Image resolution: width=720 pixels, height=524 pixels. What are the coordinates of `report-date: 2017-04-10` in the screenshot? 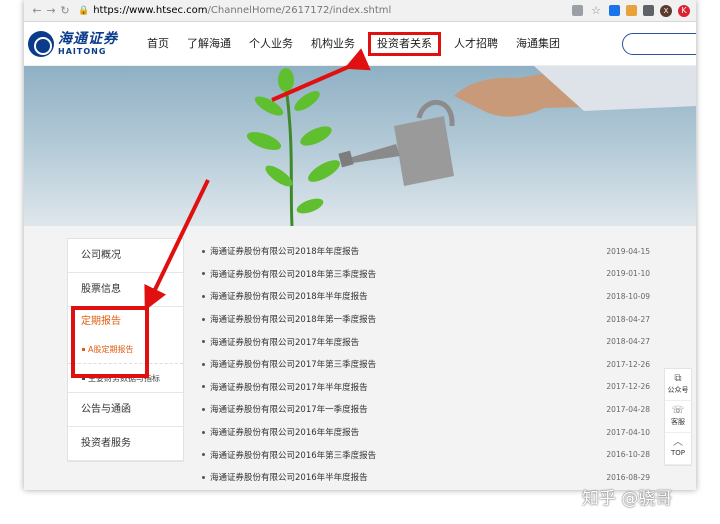 It's located at (628, 432).